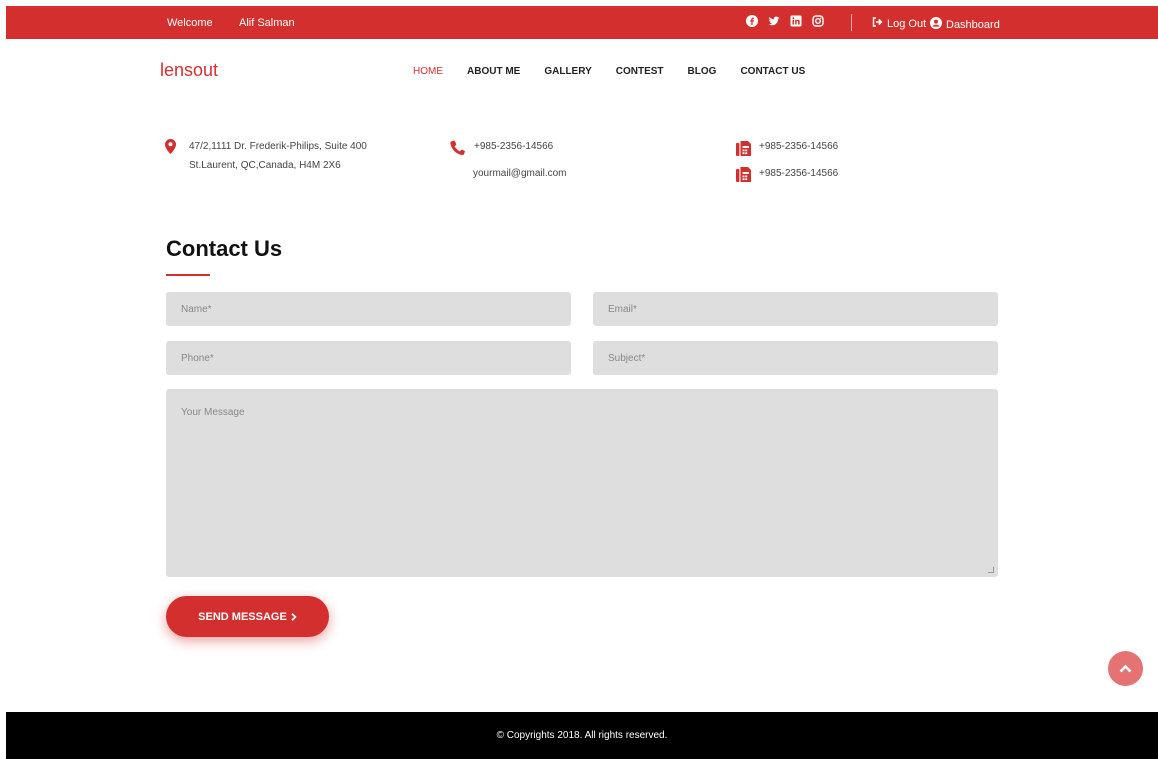  What do you see at coordinates (851, 22) in the screenshot?
I see `topbar-divider` at bounding box center [851, 22].